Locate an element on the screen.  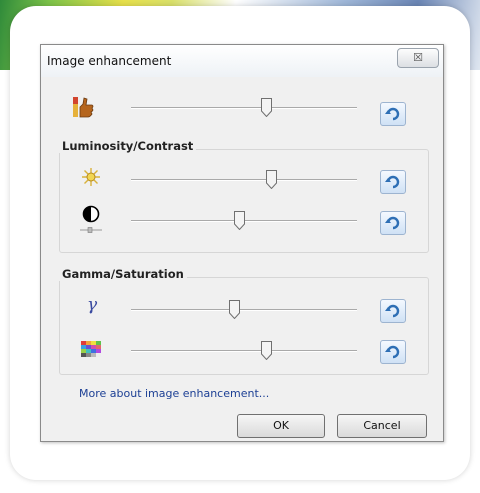
luminosity-reset-button is located at coordinates (393, 182).